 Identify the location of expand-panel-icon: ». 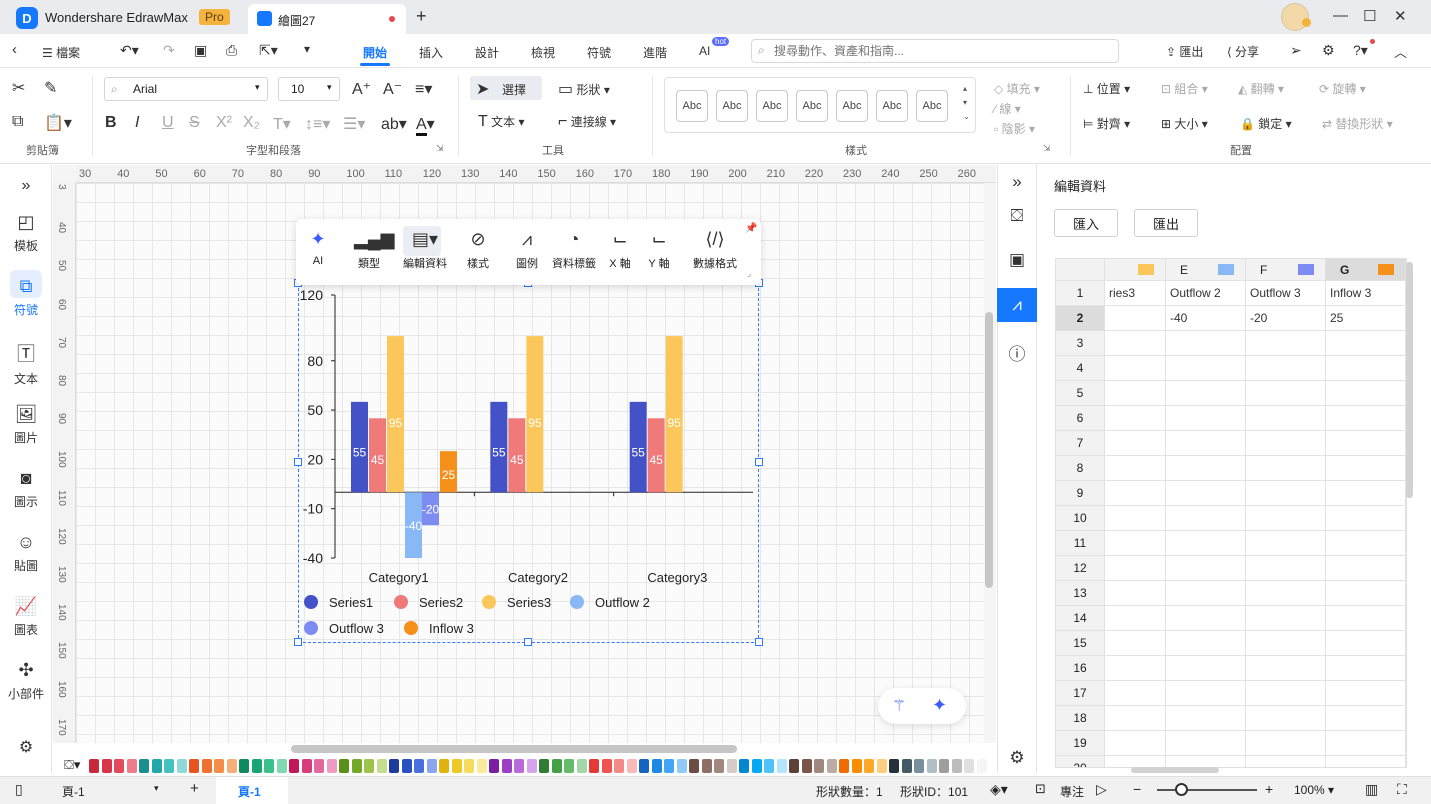
(26, 186).